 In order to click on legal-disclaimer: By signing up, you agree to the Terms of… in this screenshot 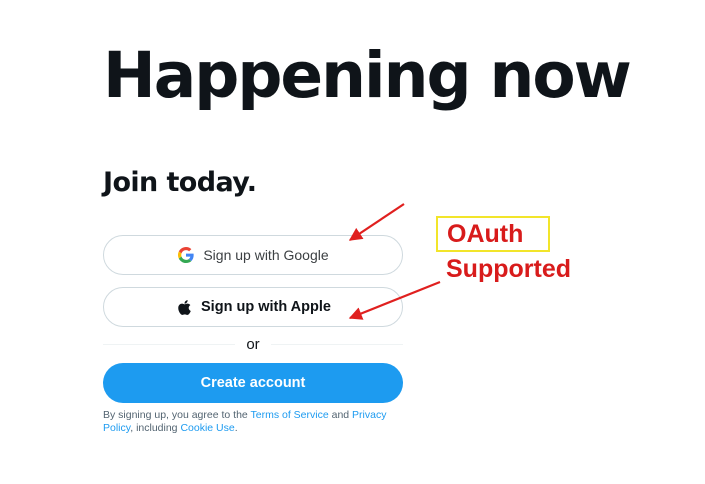, I will do `click(258, 421)`.